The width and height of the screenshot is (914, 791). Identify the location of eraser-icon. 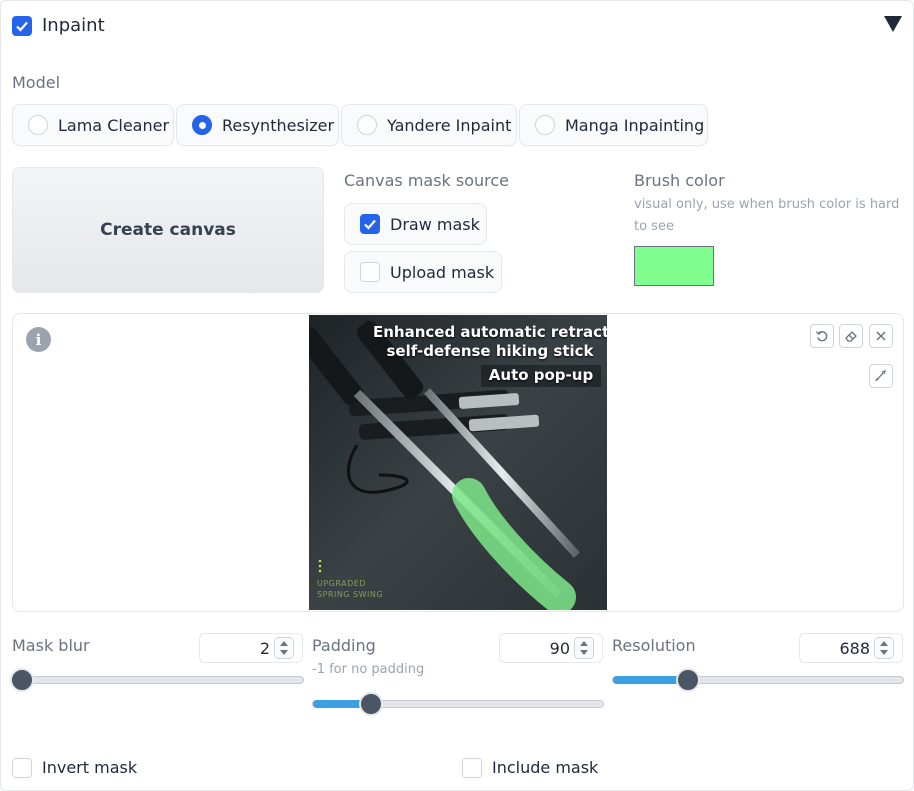
(851, 336).